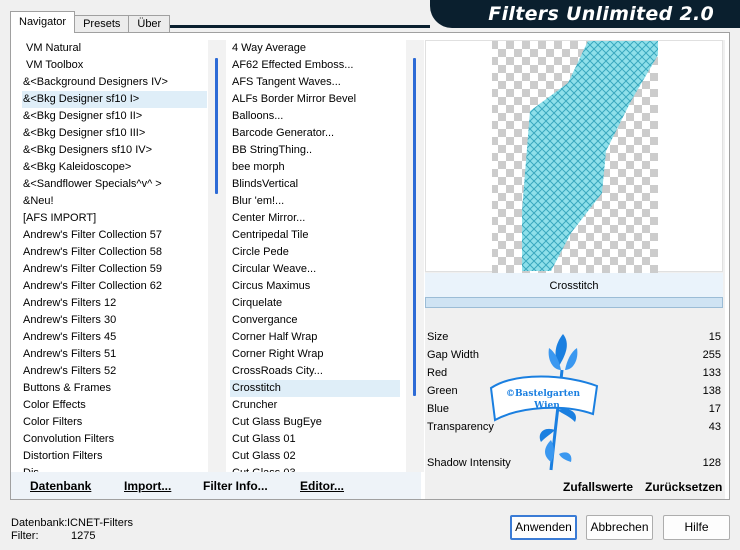 This screenshot has width=740, height=550. What do you see at coordinates (315, 235) in the screenshot?
I see `filter-list-item: Centripedal Tile` at bounding box center [315, 235].